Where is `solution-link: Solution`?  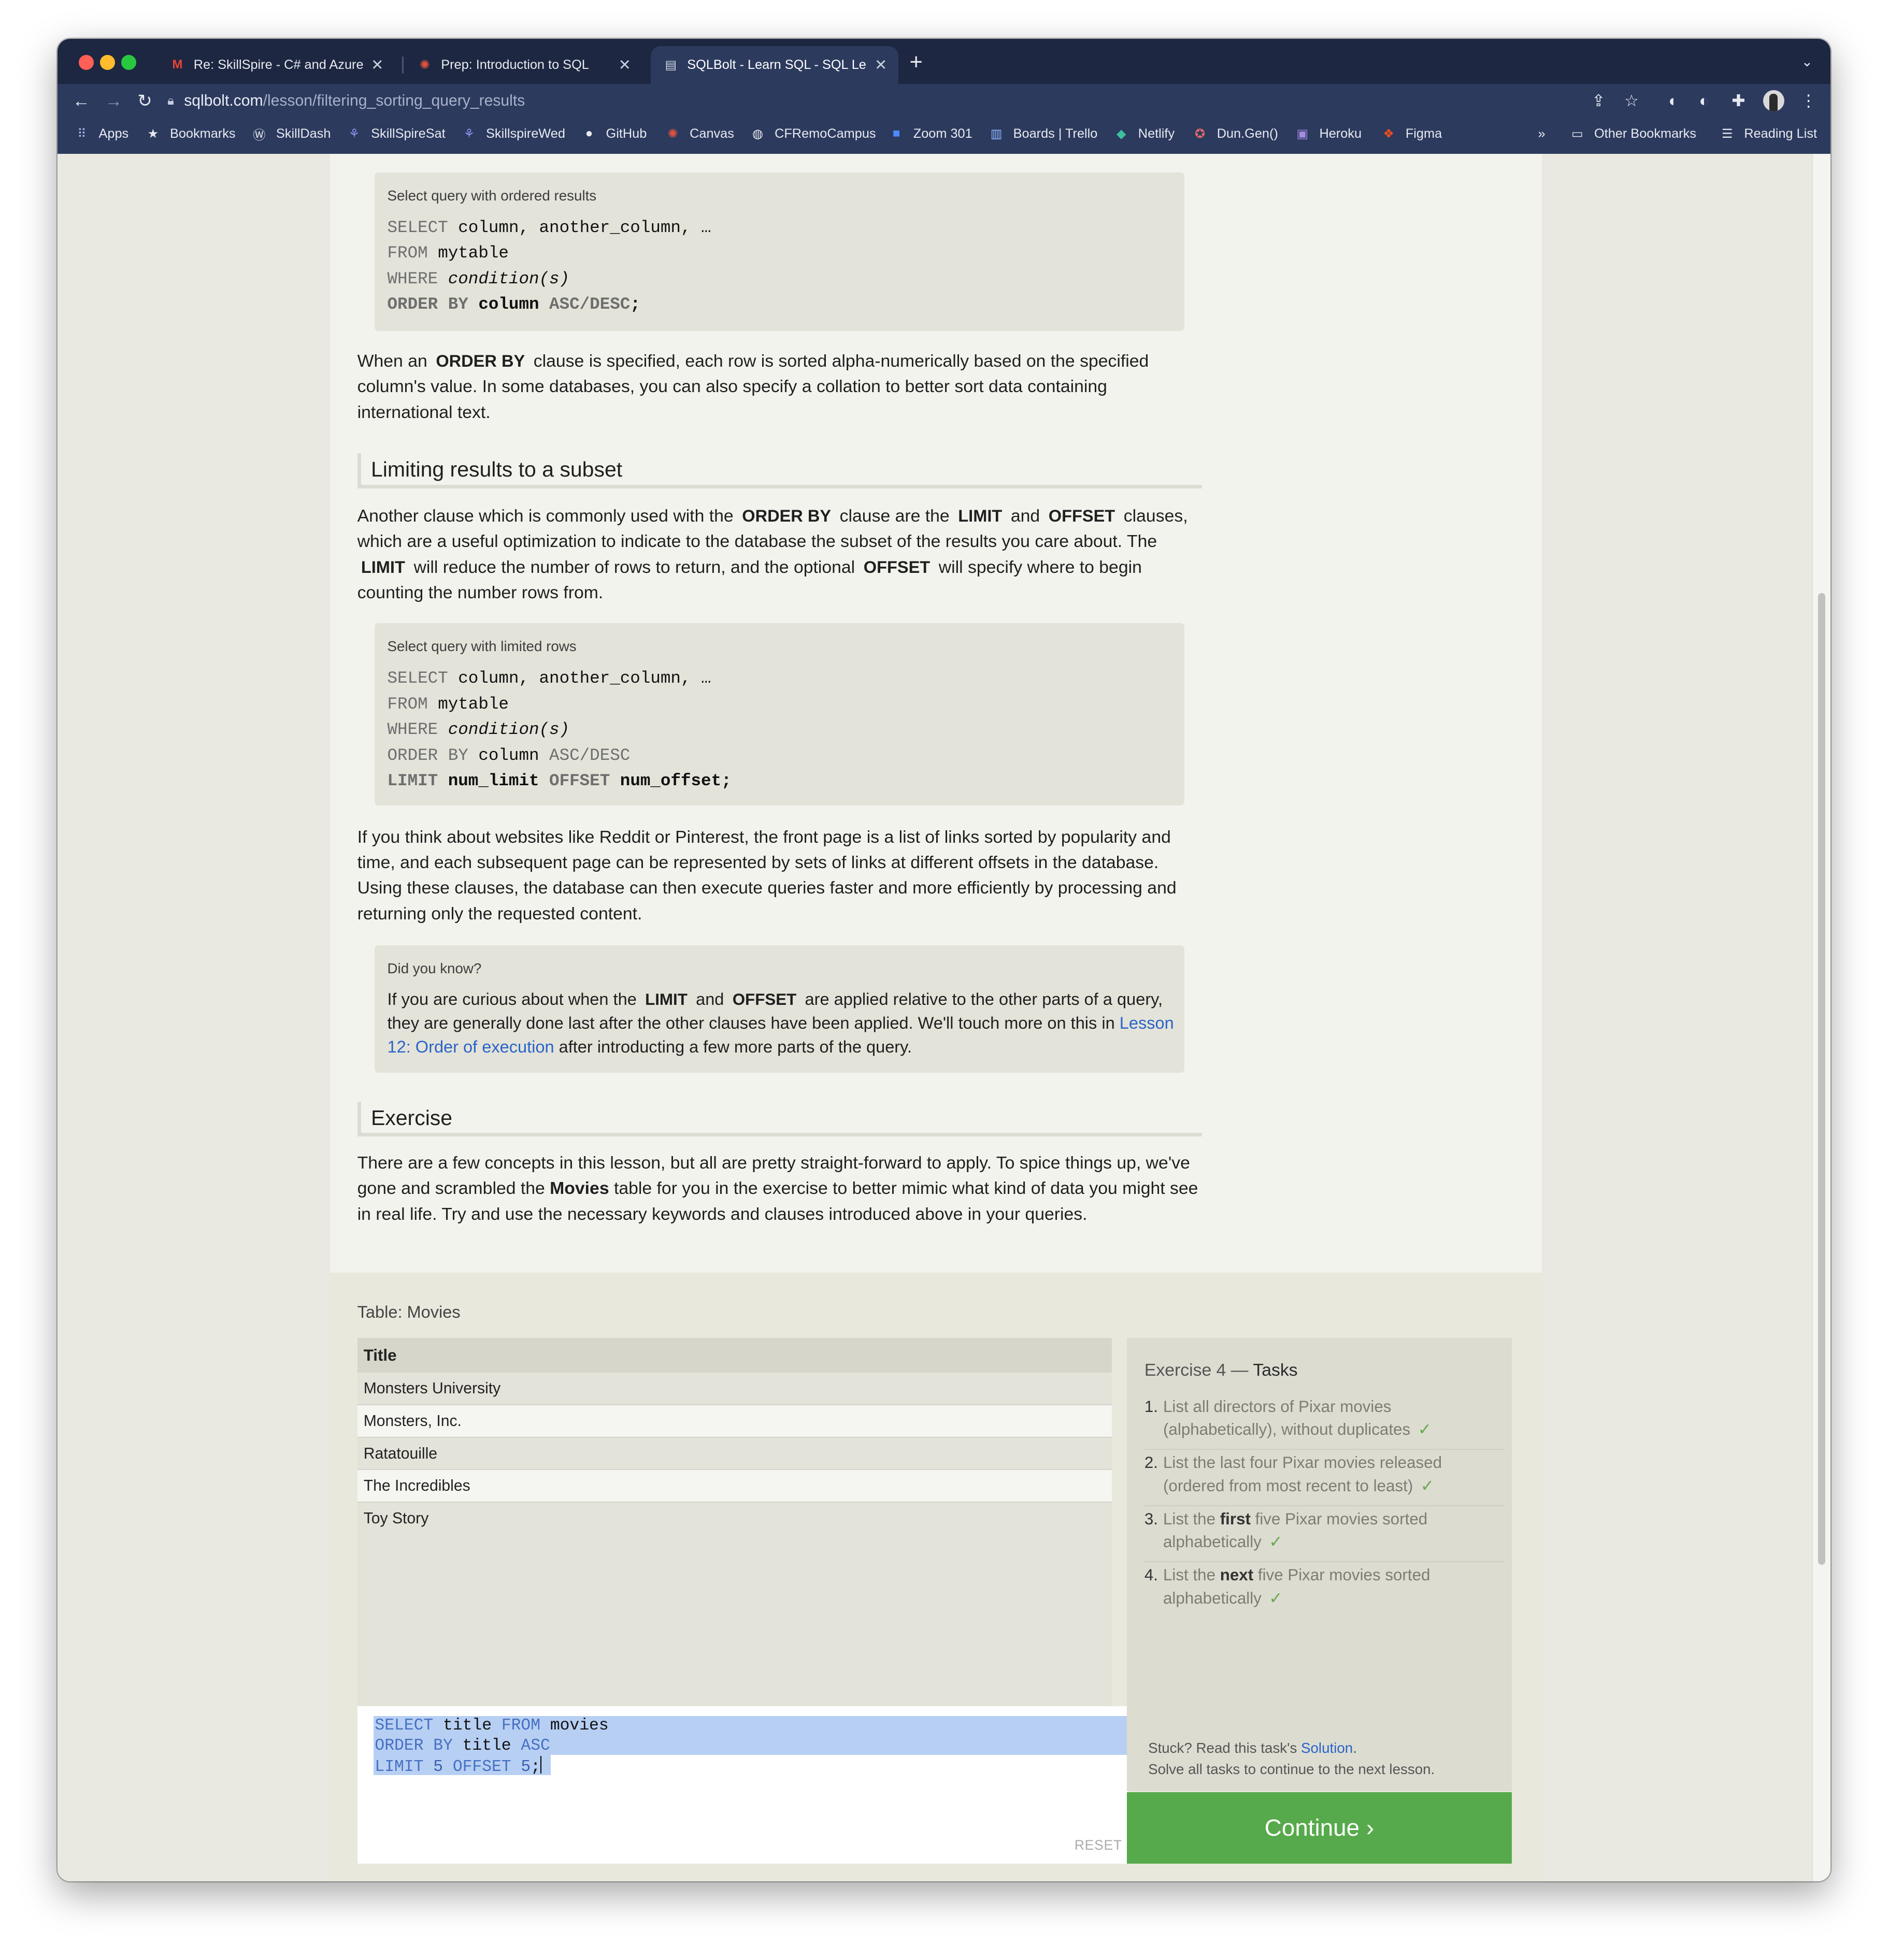
solution-link: Solution is located at coordinates (1327, 1748).